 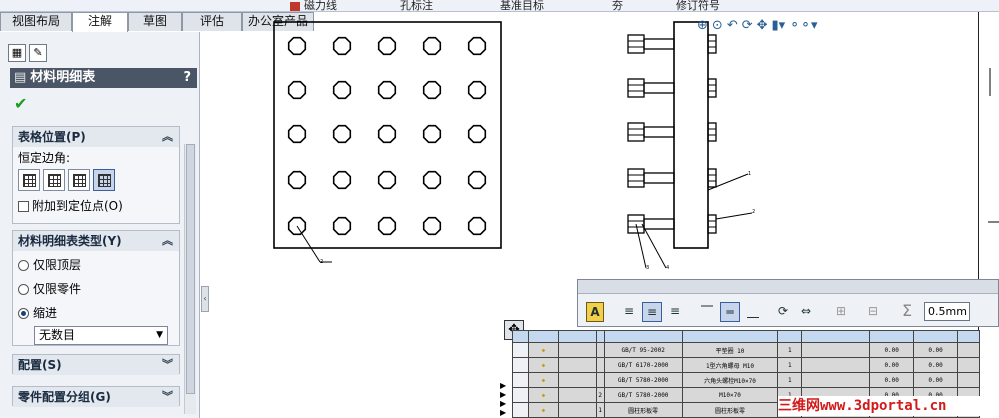 I want to click on text-rotate-icon: ⟳, so click(x=783, y=312).